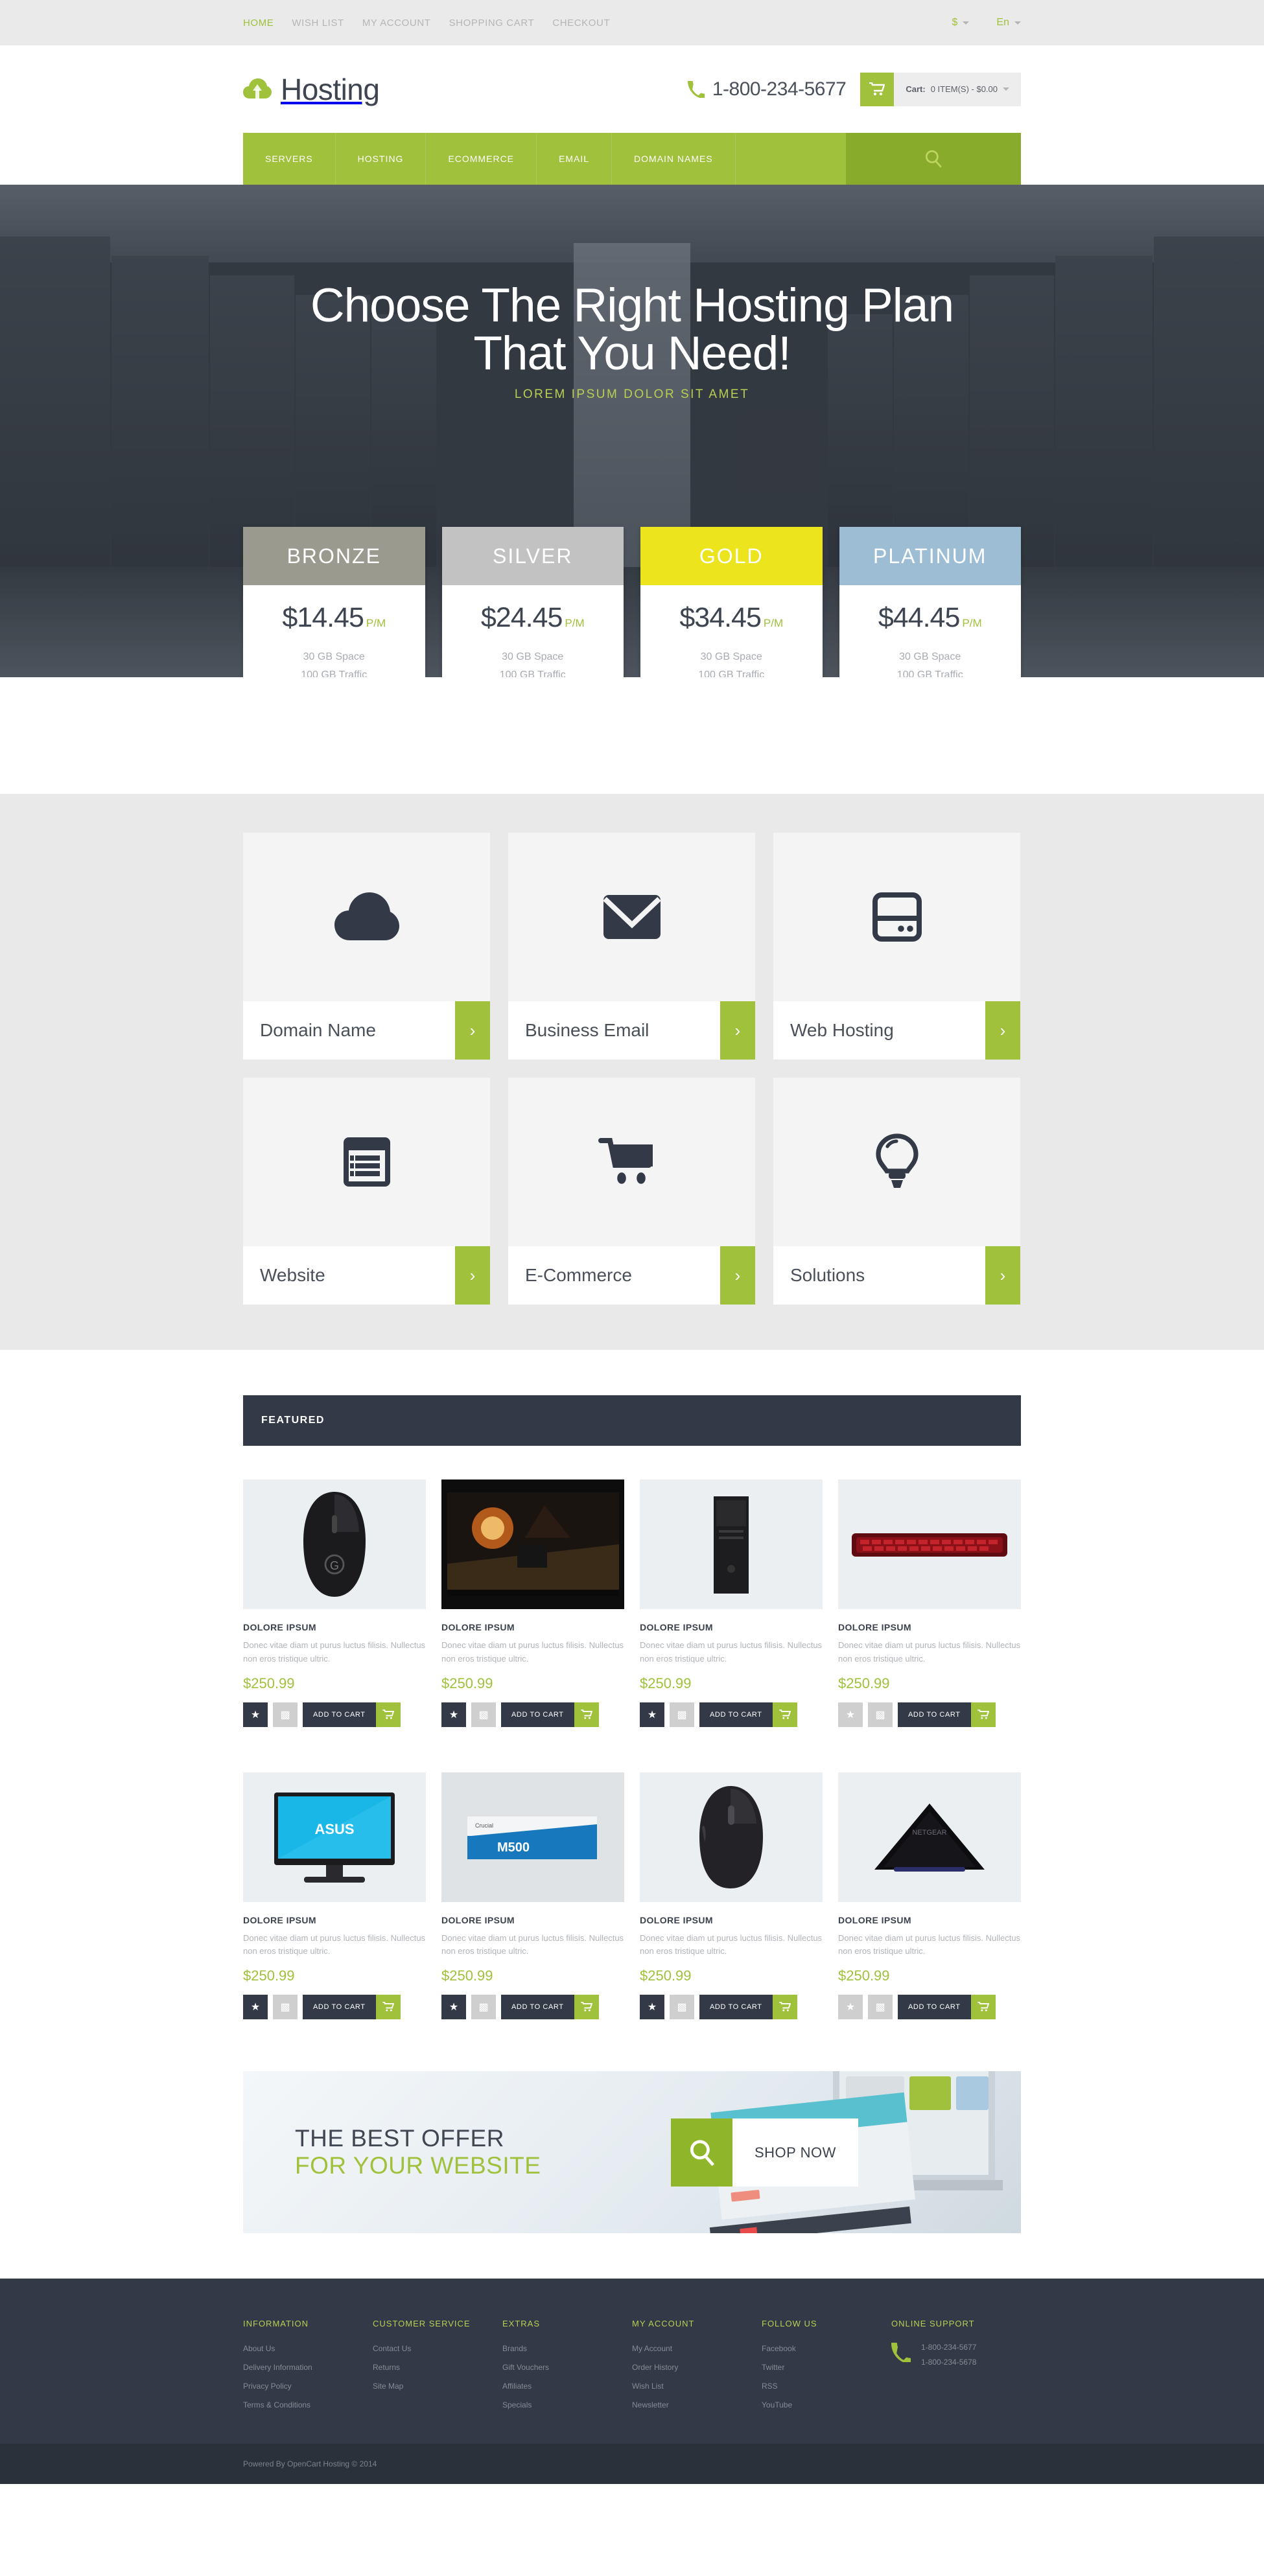 The image size is (1264, 2576). What do you see at coordinates (323, 617) in the screenshot?
I see `plan-price: $14.45` at bounding box center [323, 617].